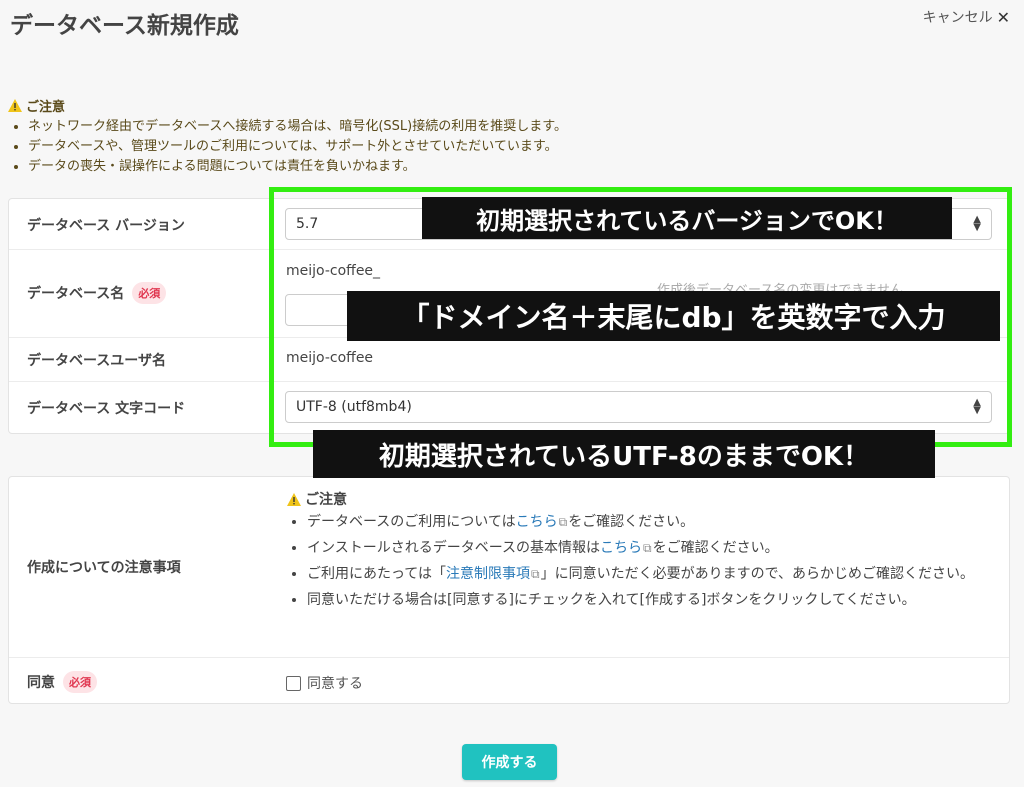 This screenshot has width=1024, height=787. What do you see at coordinates (509, 762) in the screenshot?
I see `create-button: 作成する` at bounding box center [509, 762].